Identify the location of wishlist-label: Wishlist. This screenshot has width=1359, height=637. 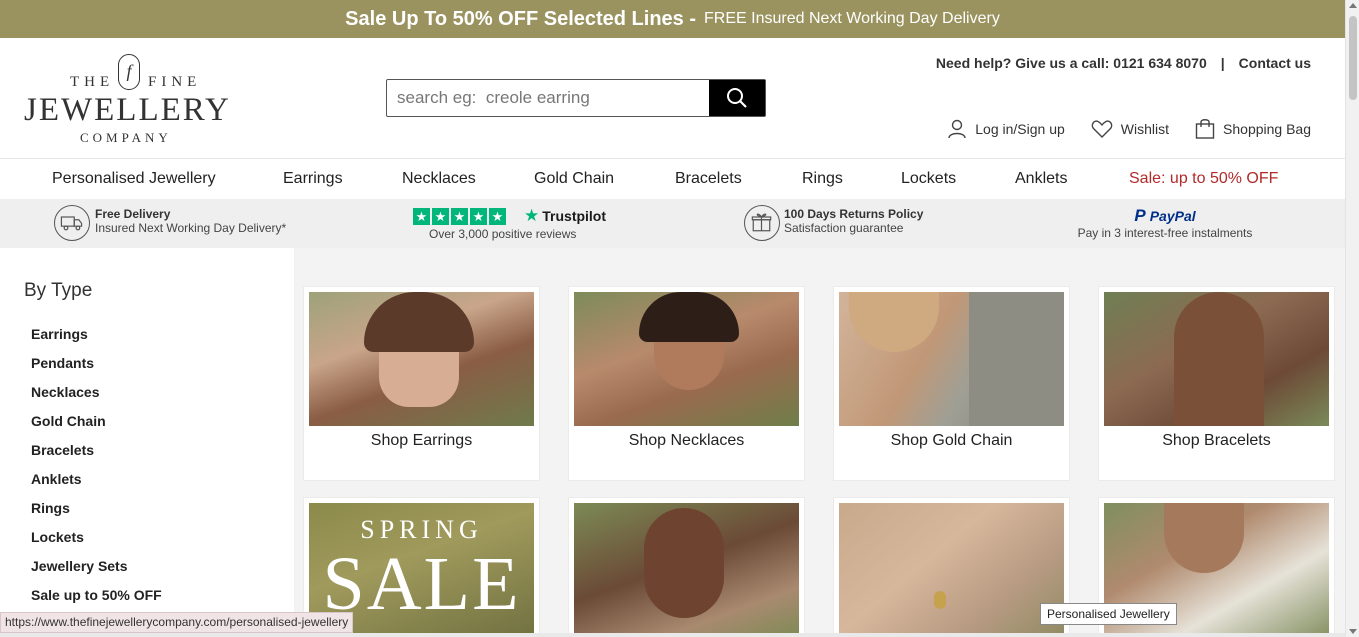
(1145, 129).